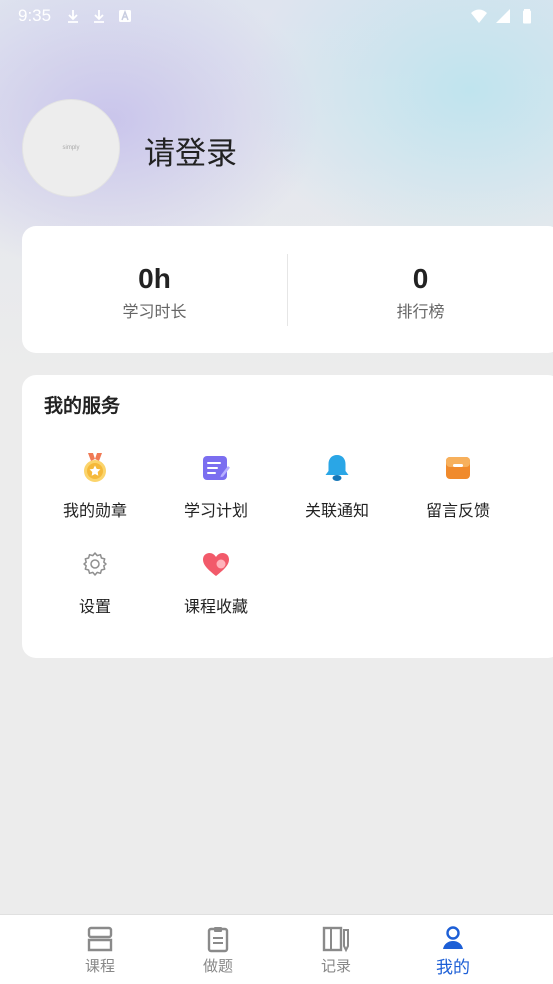 The image size is (553, 984). What do you see at coordinates (217, 966) in the screenshot?
I see `tab-label: 做题` at bounding box center [217, 966].